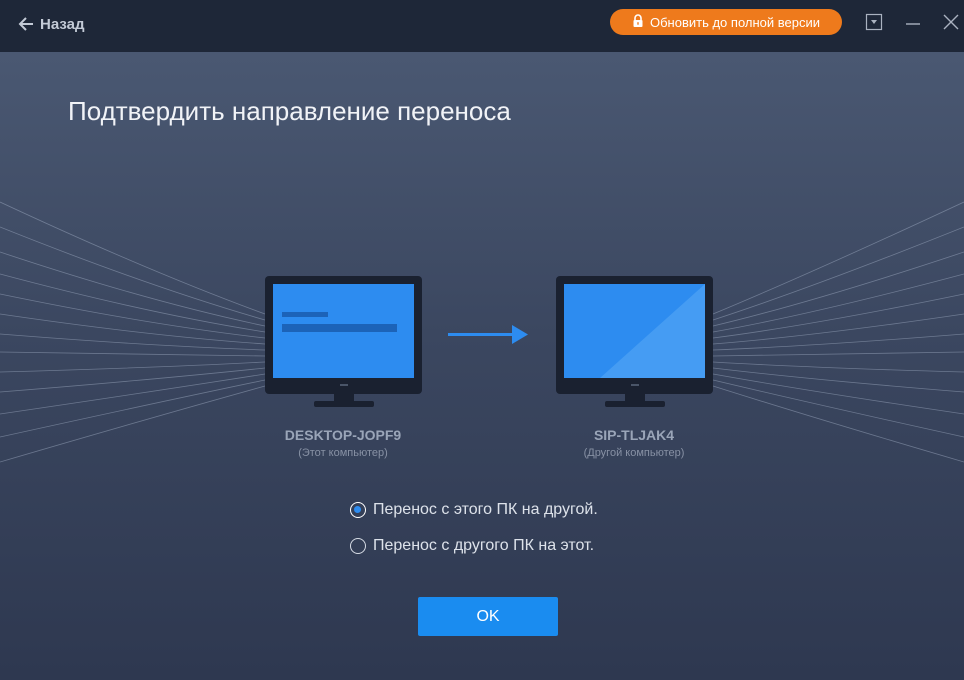 The width and height of the screenshot is (964, 680). What do you see at coordinates (358, 546) in the screenshot?
I see `radio-button-unchecked` at bounding box center [358, 546].